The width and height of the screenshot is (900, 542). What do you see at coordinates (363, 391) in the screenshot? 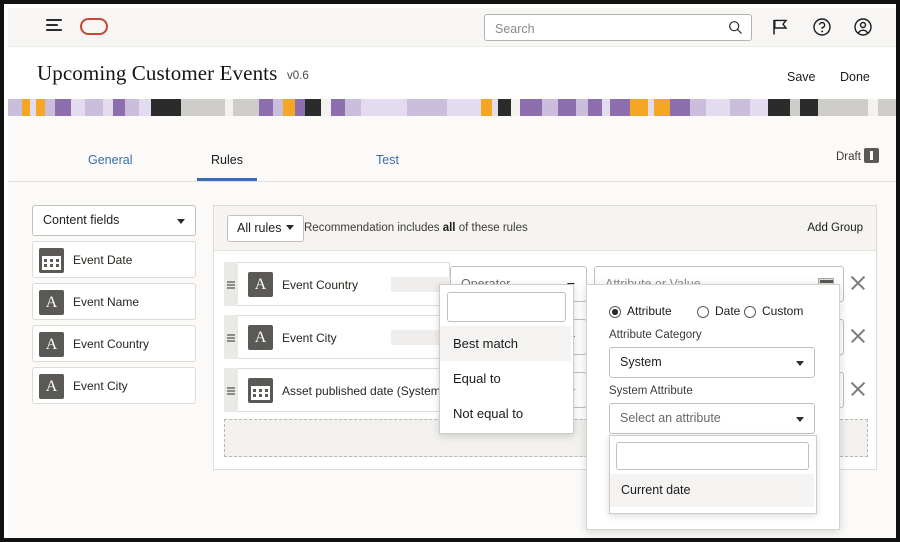
I see `rule-field-label: Asset published date (System)` at bounding box center [363, 391].